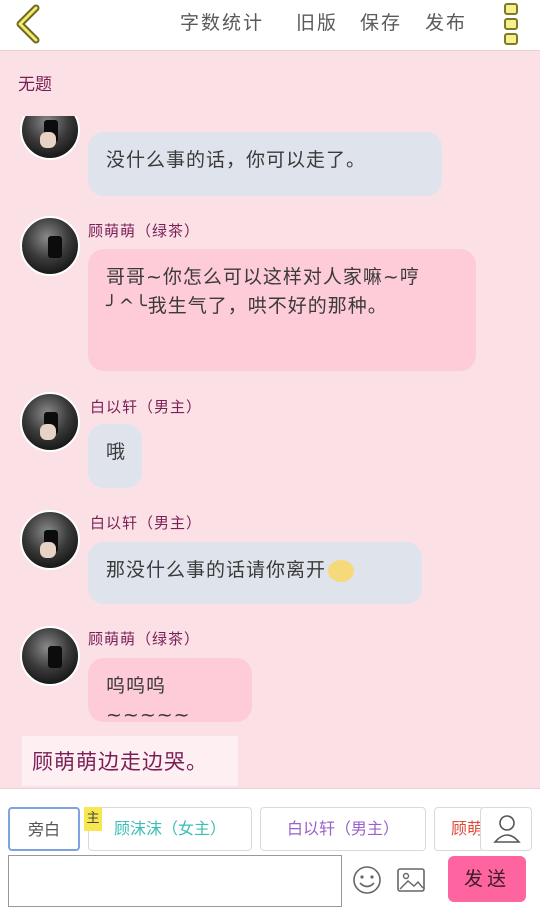 The image size is (540, 913). I want to click on word-count-button: 字数统计, so click(222, 21).